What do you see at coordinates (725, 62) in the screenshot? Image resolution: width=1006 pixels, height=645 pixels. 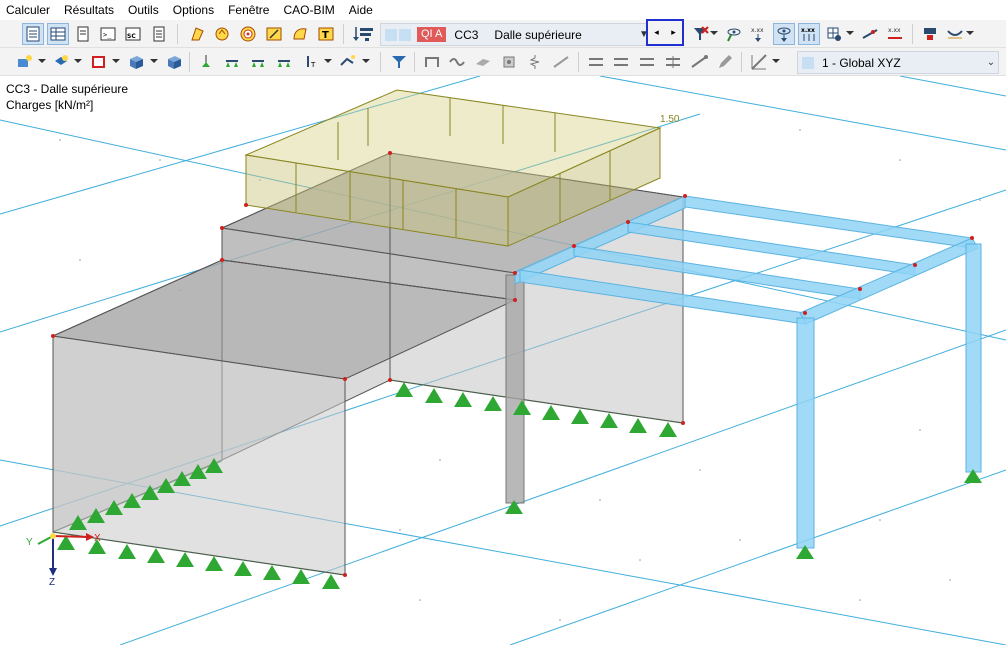 I see `edit-icon` at bounding box center [725, 62].